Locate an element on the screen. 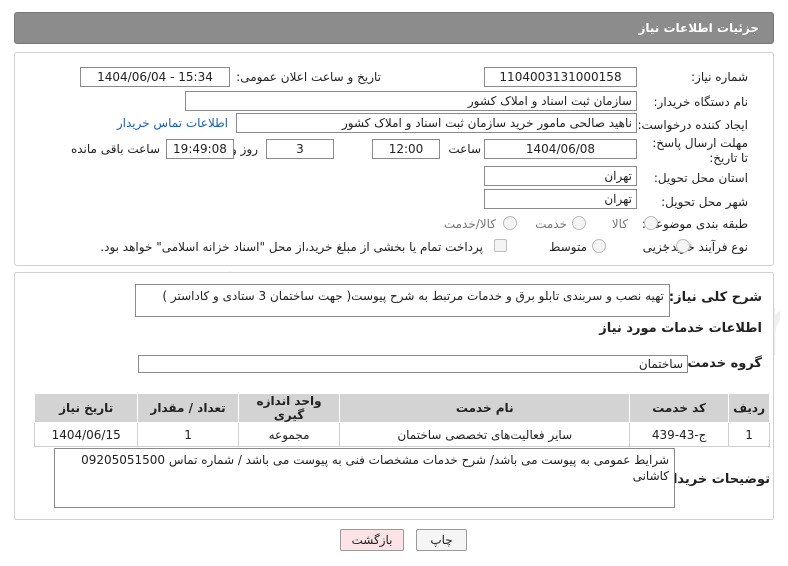  page-header: جزئیات اطلاعات نیاز is located at coordinates (394, 28).